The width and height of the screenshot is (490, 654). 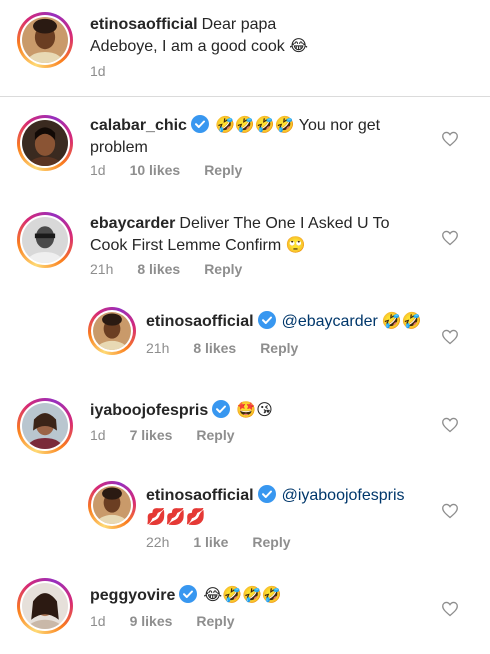 What do you see at coordinates (158, 542) in the screenshot?
I see `comment-time: 22h` at bounding box center [158, 542].